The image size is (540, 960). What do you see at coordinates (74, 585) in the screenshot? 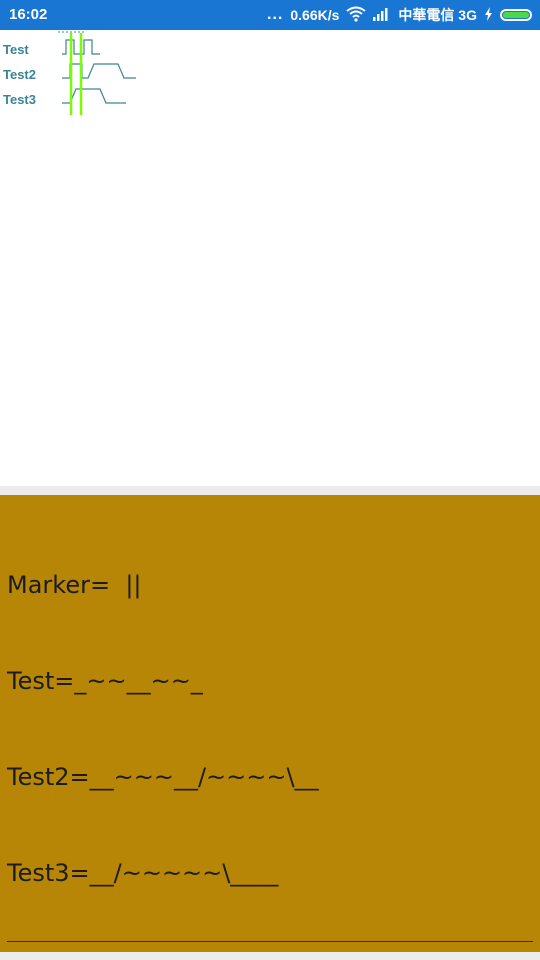
I see `text-line-marker: Marker= ||` at bounding box center [74, 585].